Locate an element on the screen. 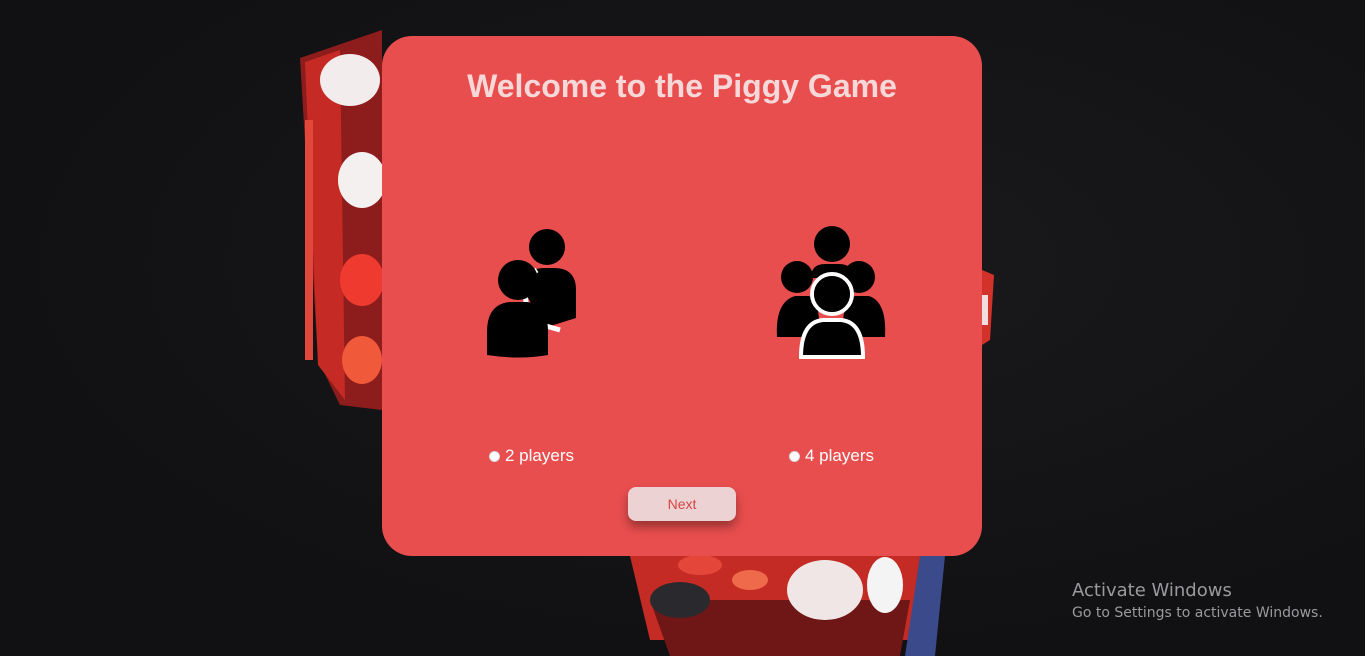  watermark-title: Activate Windows is located at coordinates (1152, 590).